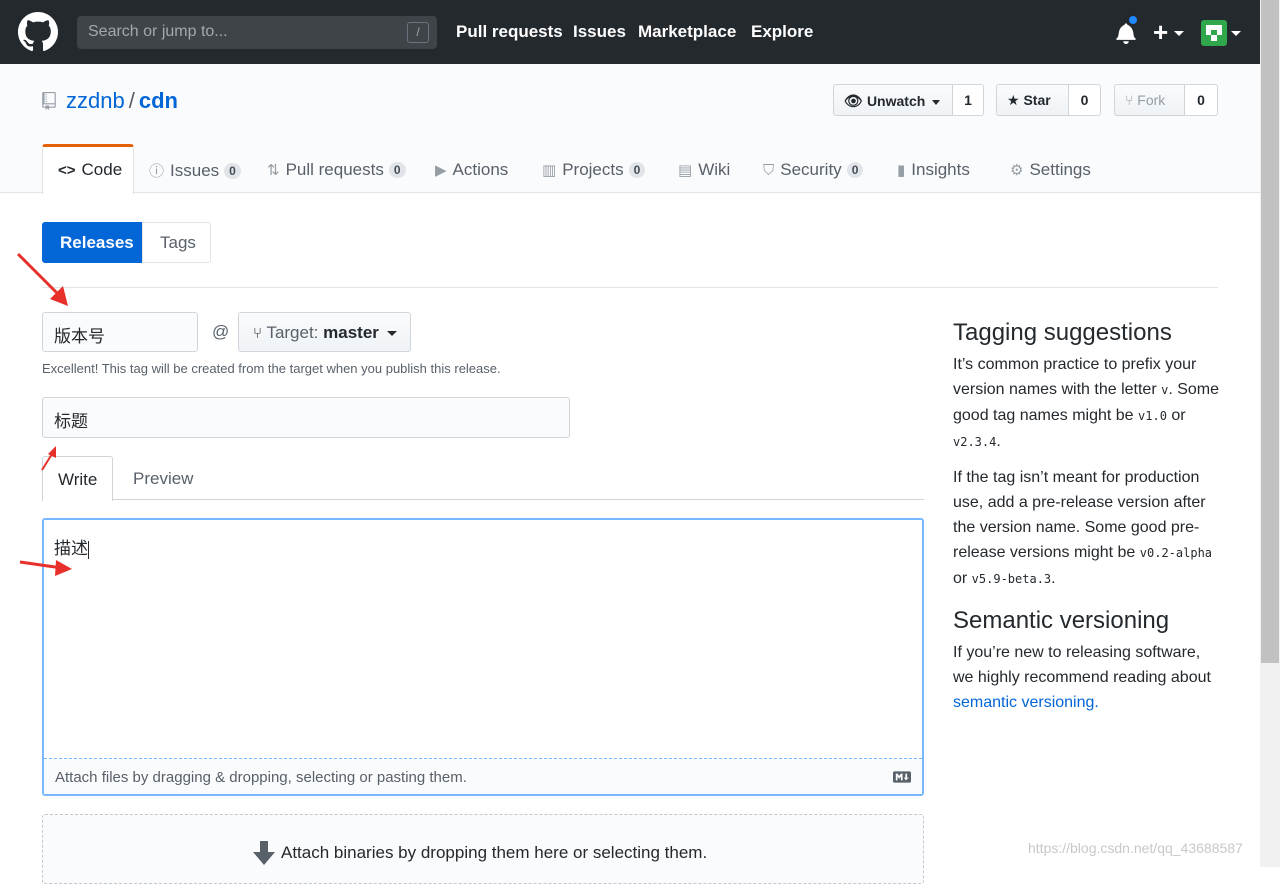 The width and height of the screenshot is (1280, 884). I want to click on tab-settings-label: Settings, so click(1060, 169).